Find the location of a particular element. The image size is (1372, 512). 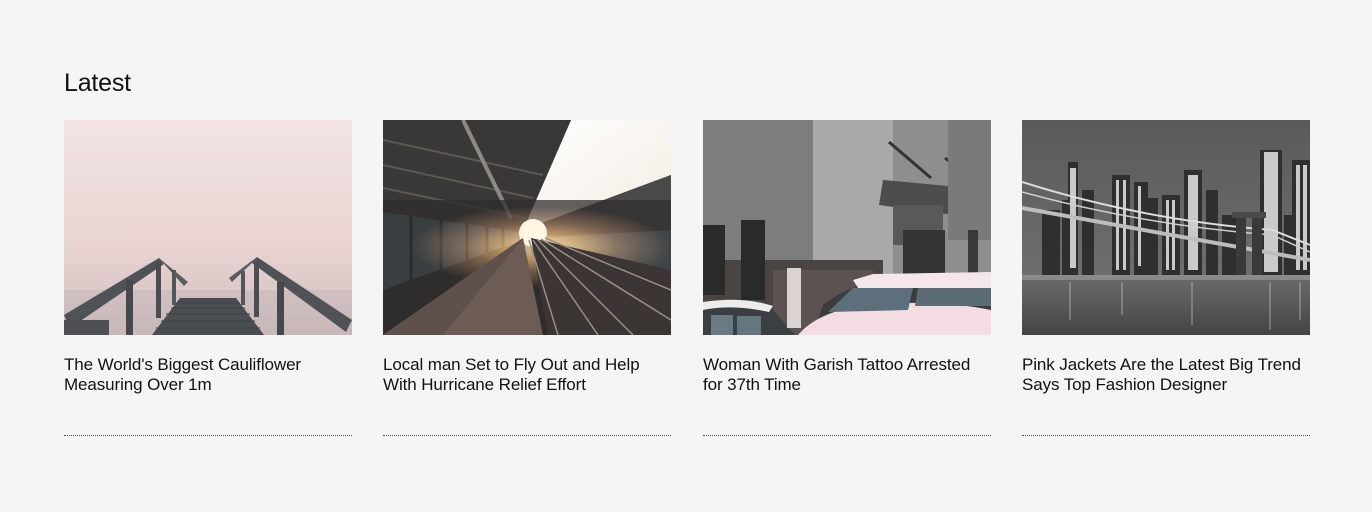

city-bridge-night-image is located at coordinates (1166, 227).